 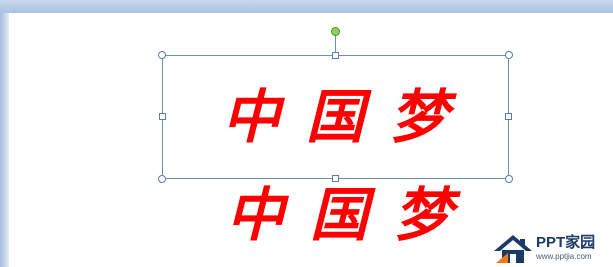 What do you see at coordinates (352, 215) in the screenshot?
I see `slide-text-copy: 中国梦` at bounding box center [352, 215].